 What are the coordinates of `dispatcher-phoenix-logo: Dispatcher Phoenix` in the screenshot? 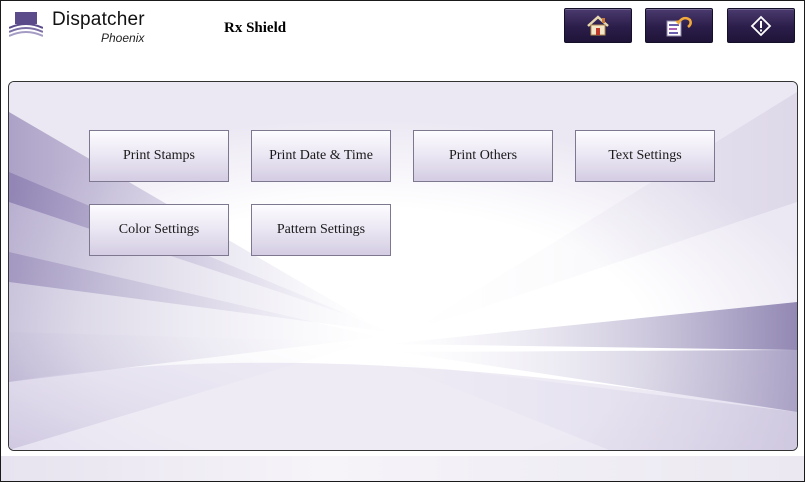 It's located at (84, 26).